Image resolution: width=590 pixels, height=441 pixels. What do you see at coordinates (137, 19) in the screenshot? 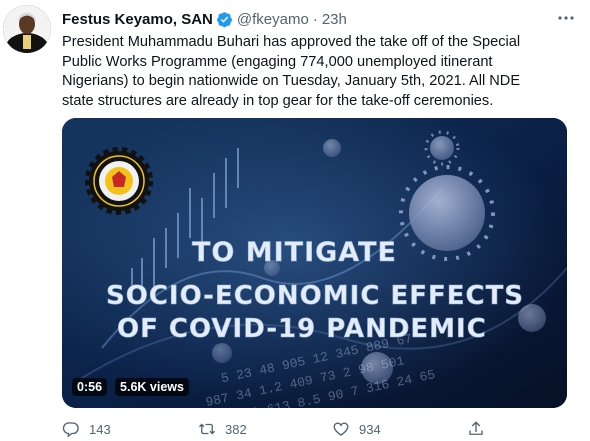
I see `author-name: Festus Keyamo, SAN` at bounding box center [137, 19].